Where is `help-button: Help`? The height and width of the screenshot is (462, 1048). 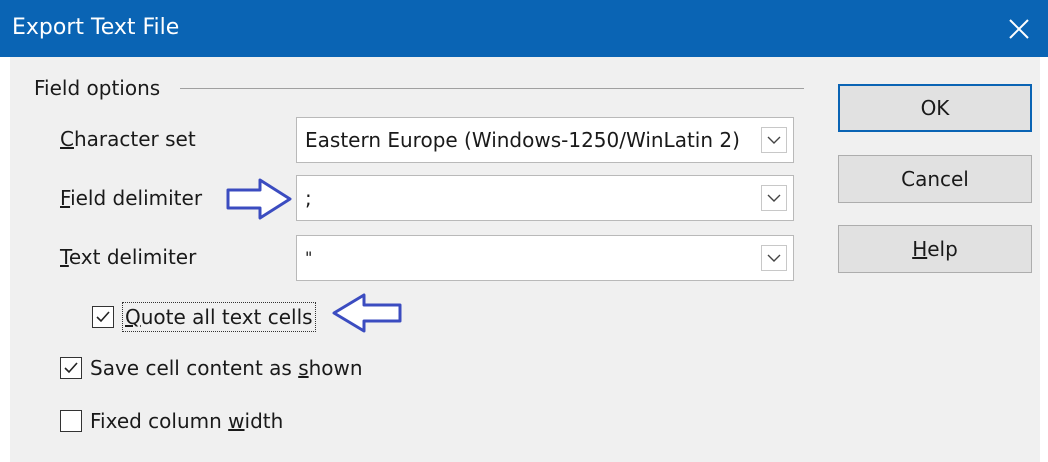
help-button: Help is located at coordinates (935, 249).